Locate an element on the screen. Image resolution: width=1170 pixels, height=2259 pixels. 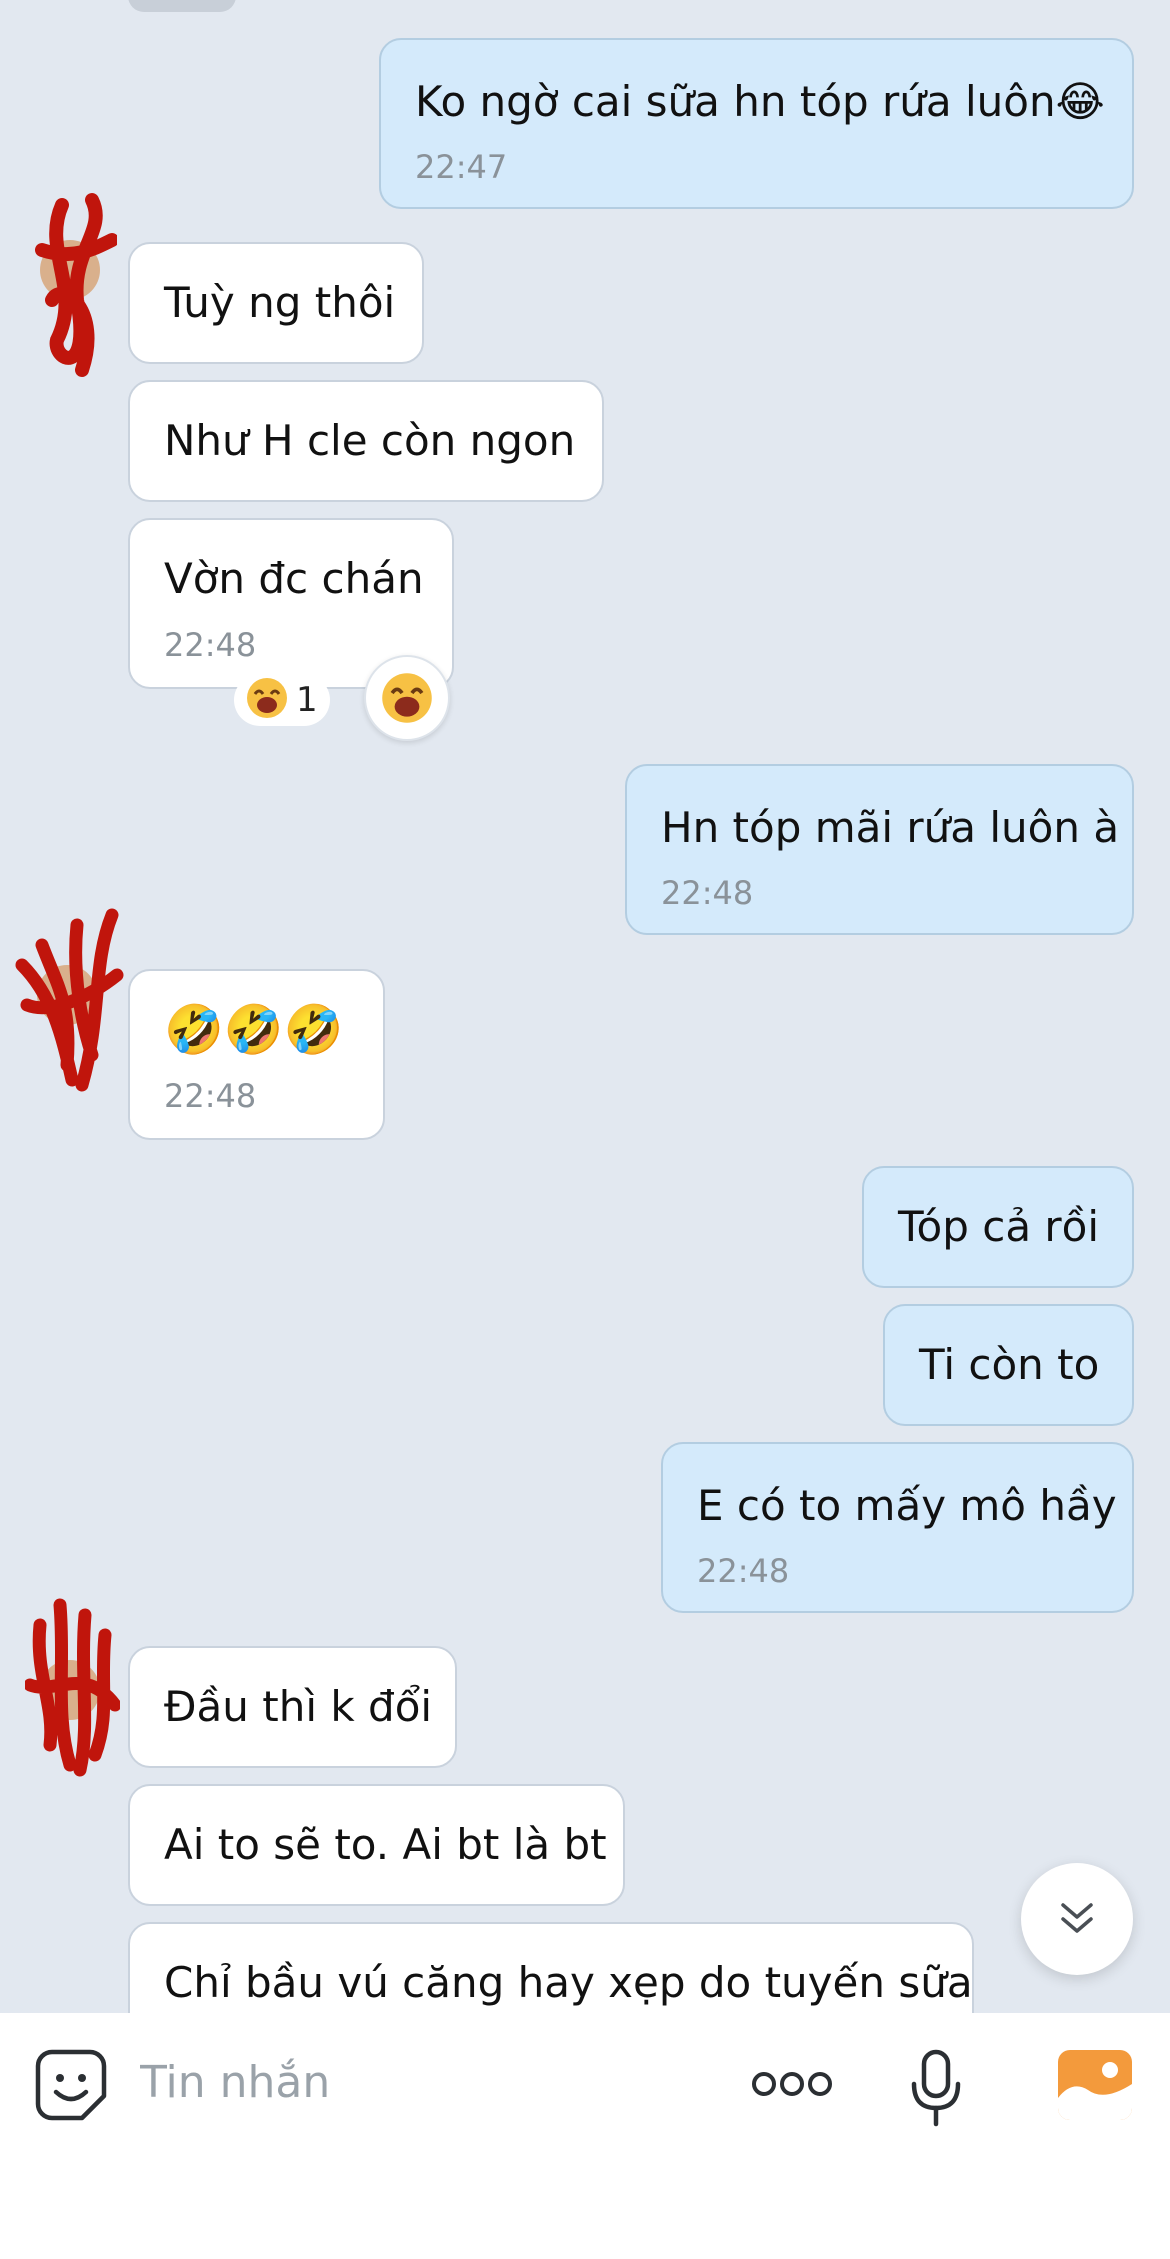
message-text: Ti còn to is located at coordinates (1009, 1364).